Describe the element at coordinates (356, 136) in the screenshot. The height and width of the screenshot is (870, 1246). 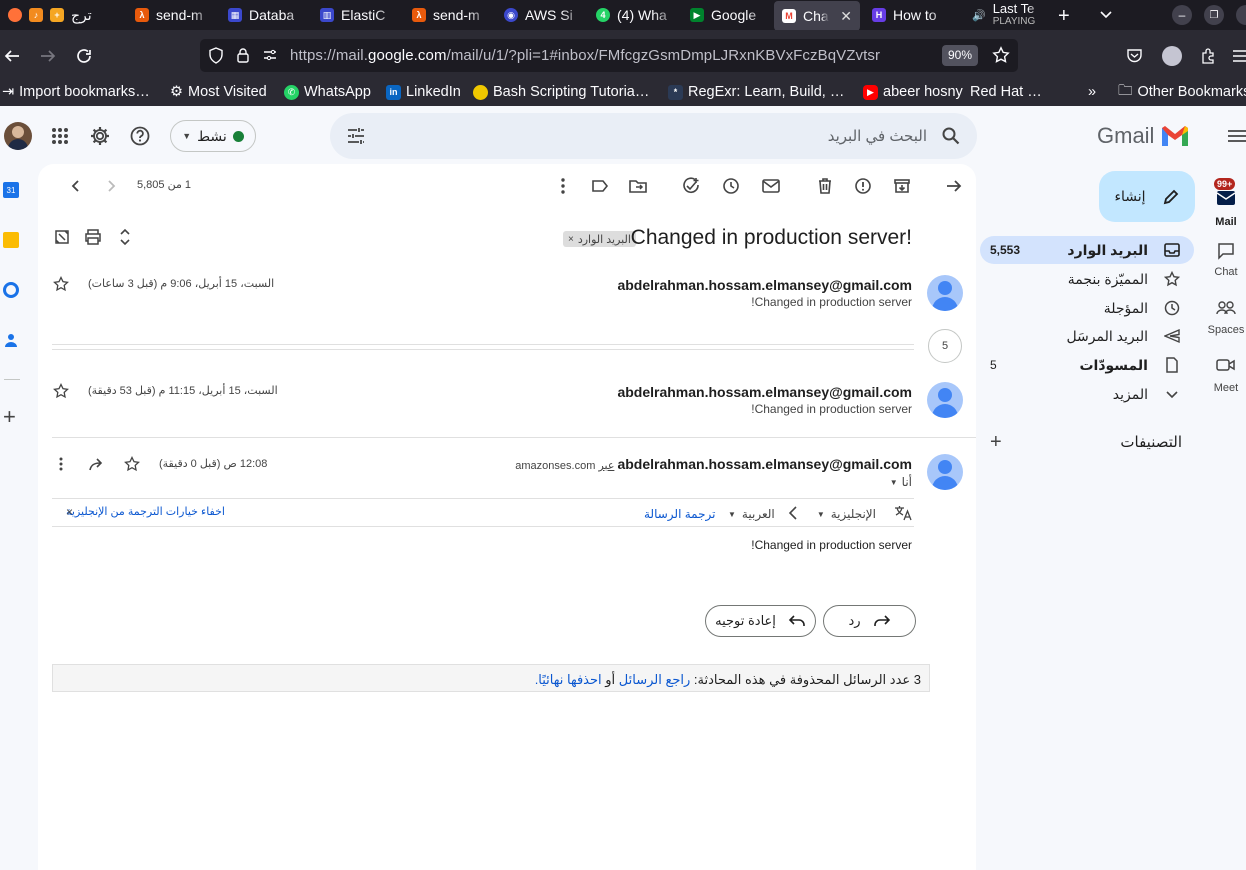
I see `search-options-icon` at that location.